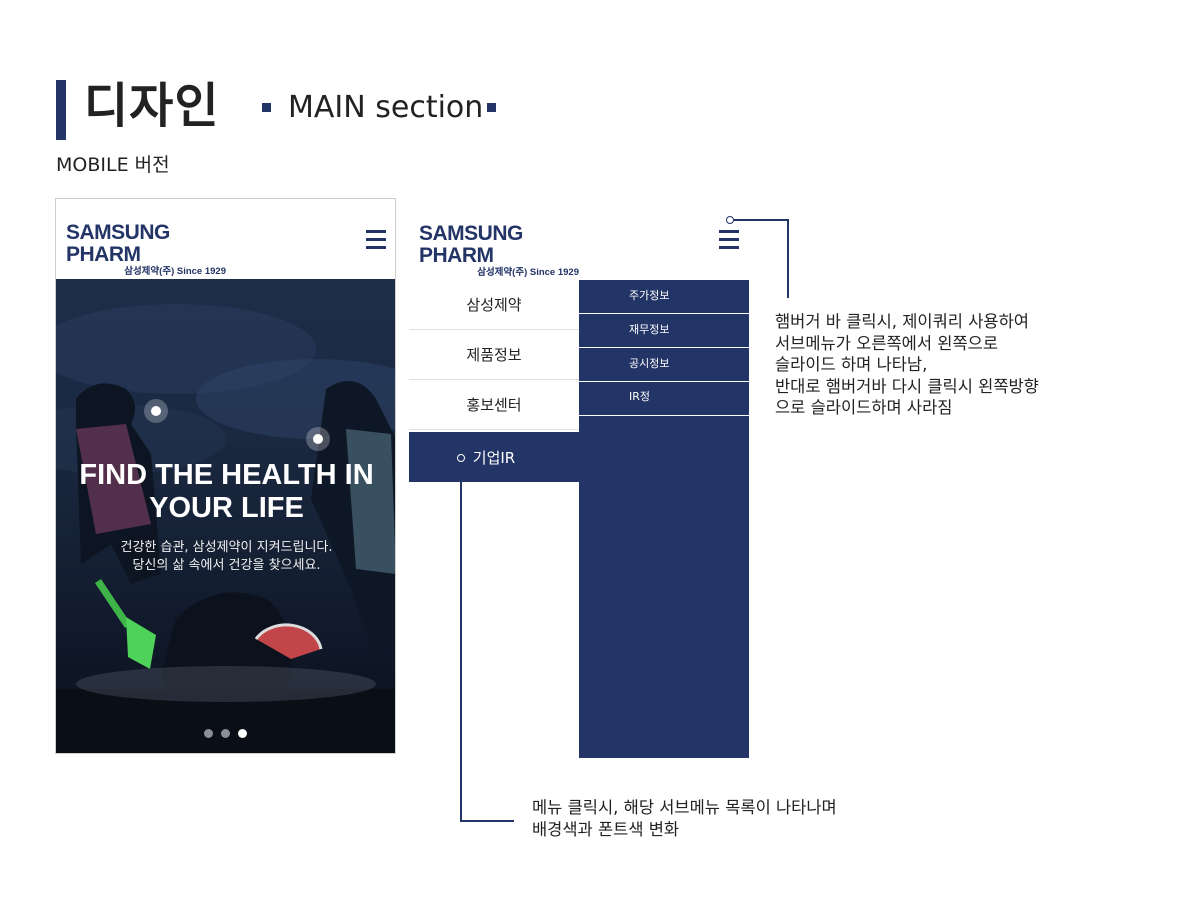 Image resolution: width=1200 pixels, height=900 pixels. What do you see at coordinates (266, 107) in the screenshot?
I see `section-bullet-left` at bounding box center [266, 107].